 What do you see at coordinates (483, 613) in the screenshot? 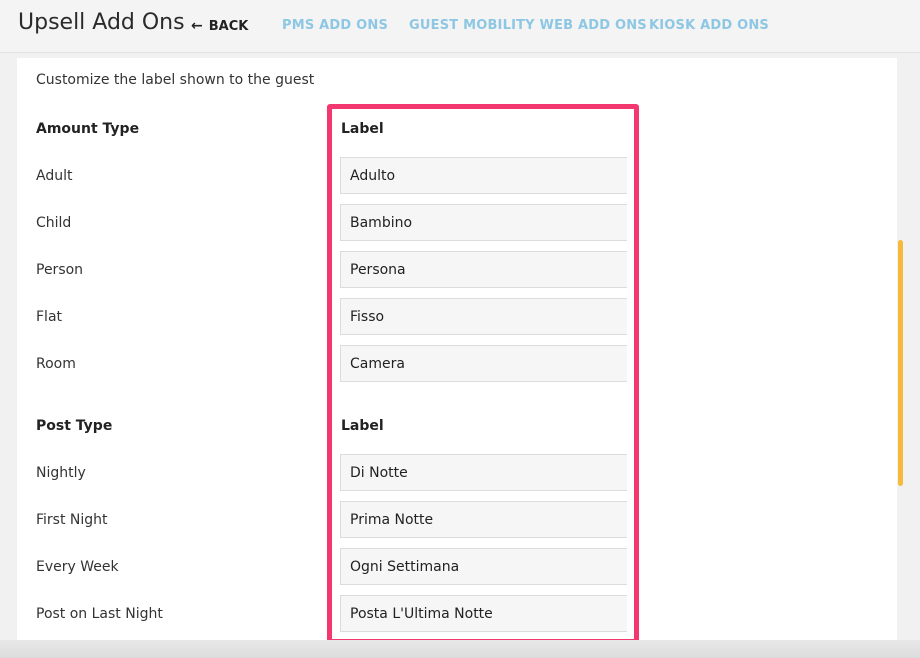
I see `label-input-post-on-last-night` at bounding box center [483, 613].